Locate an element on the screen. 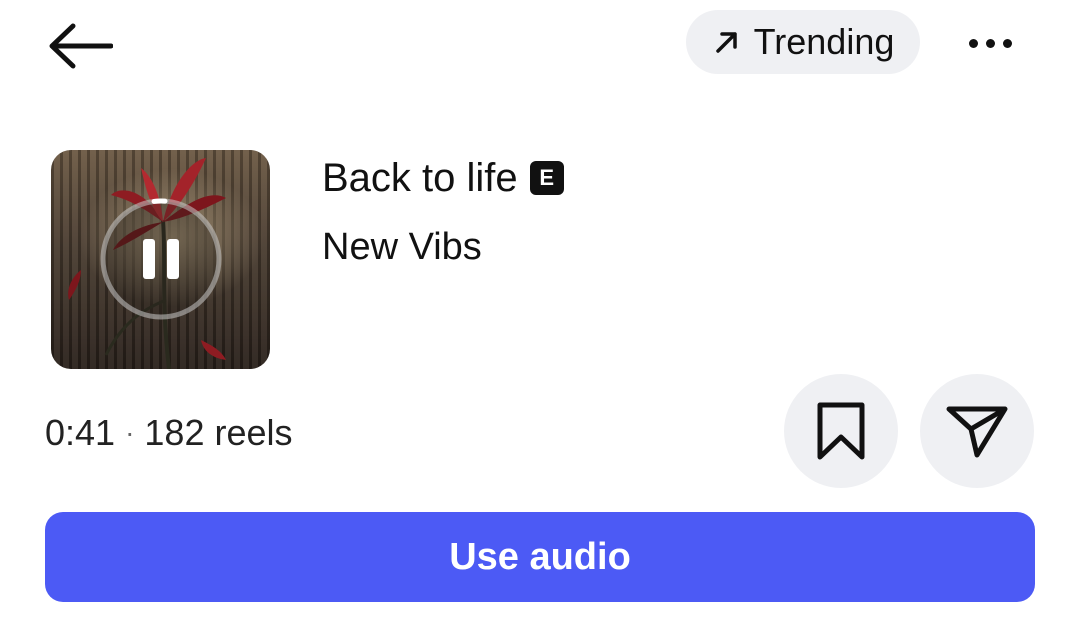 The height and width of the screenshot is (643, 1080). bookmark-icon is located at coordinates (841, 431).